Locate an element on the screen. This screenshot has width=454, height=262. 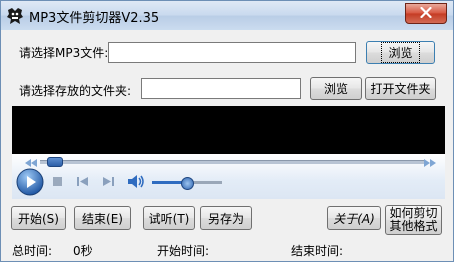
window-title: MP3文件剪切器V2.35 is located at coordinates (94, 18).